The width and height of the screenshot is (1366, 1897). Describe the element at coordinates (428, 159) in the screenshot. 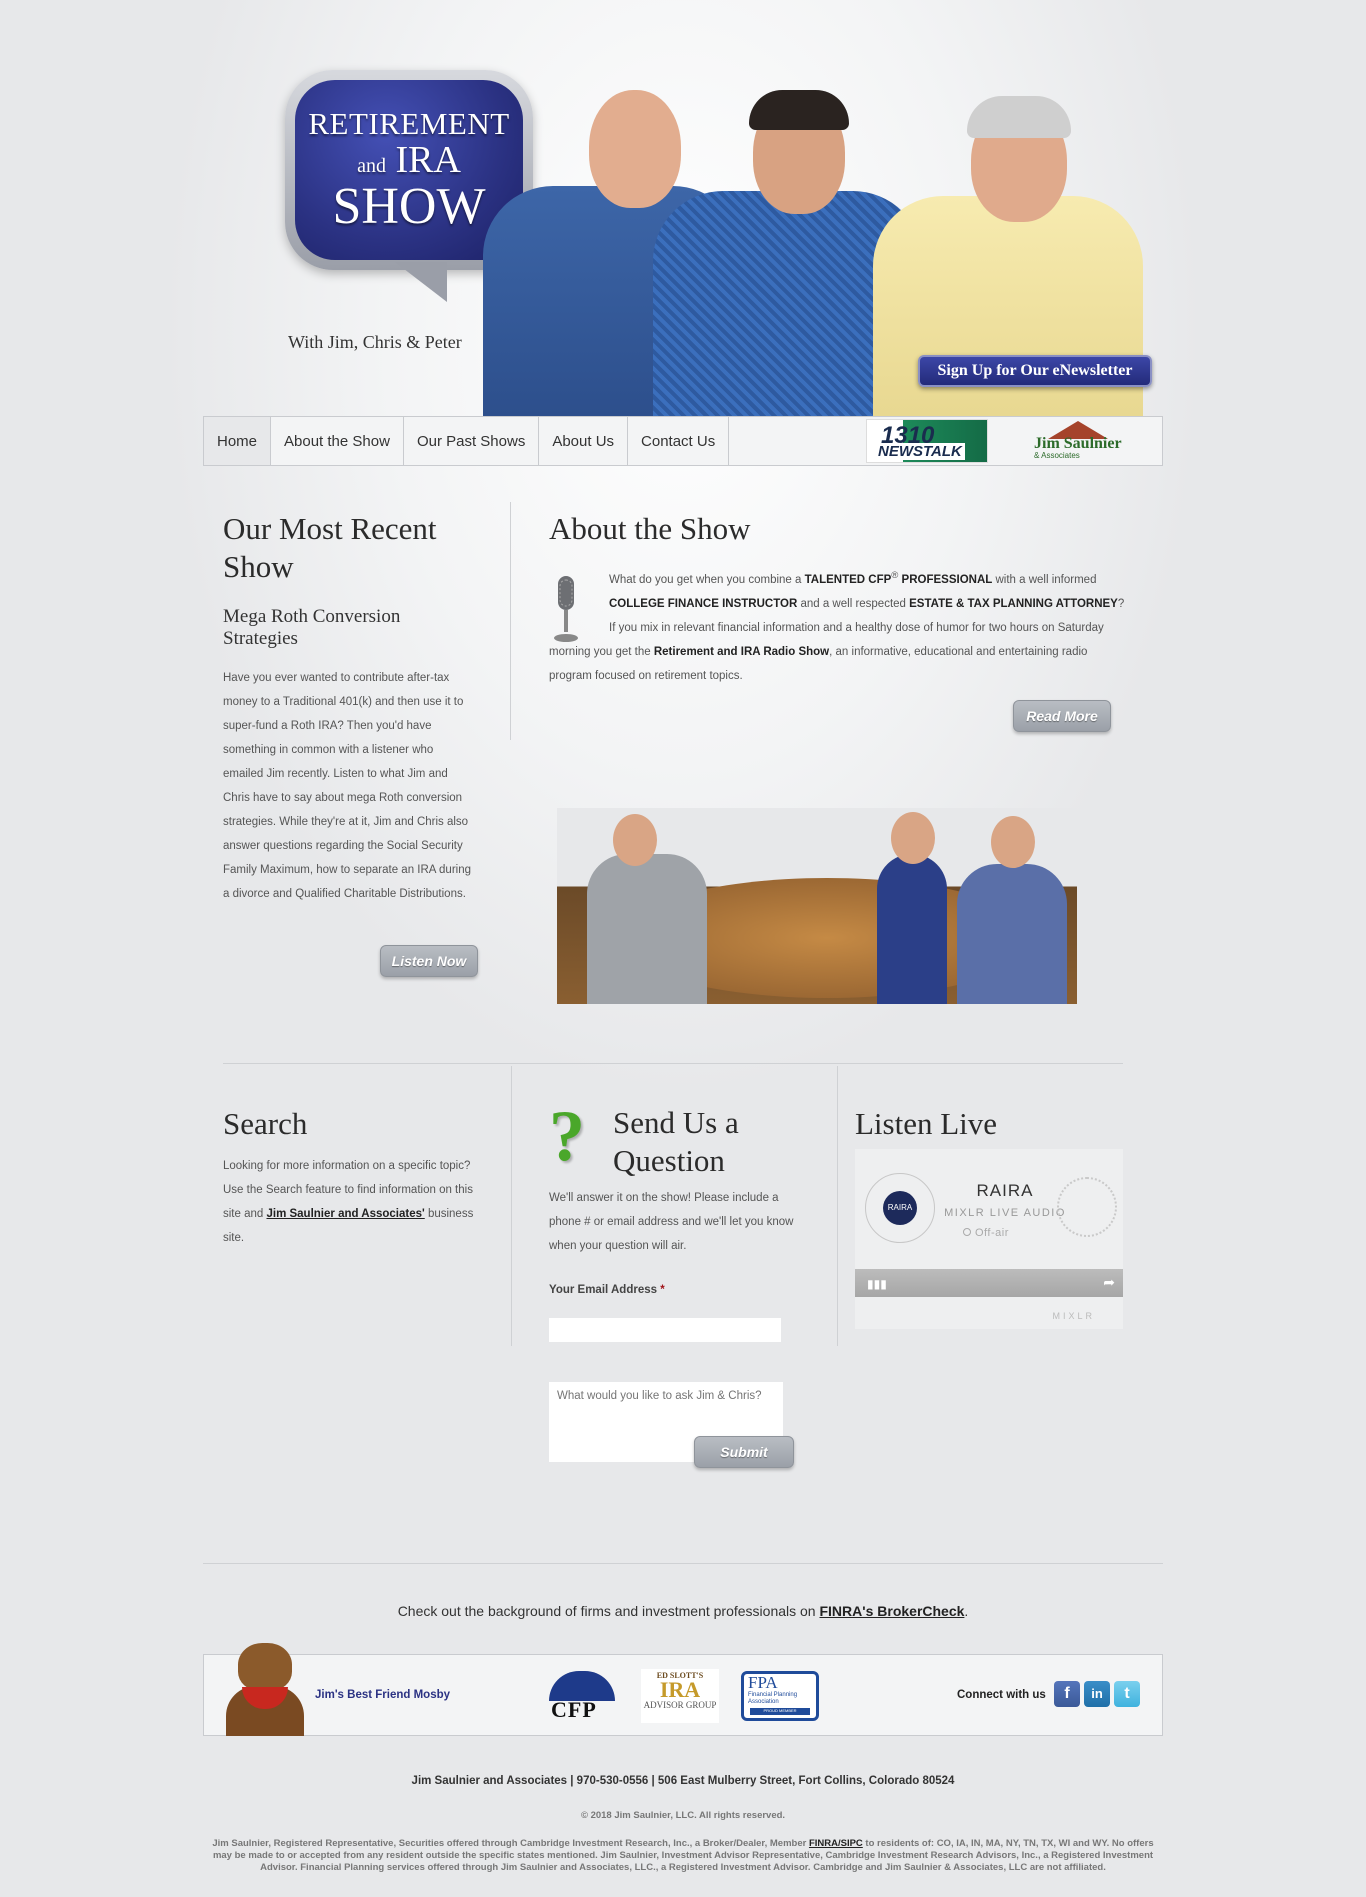

I see `logo-ira: IRA` at that location.